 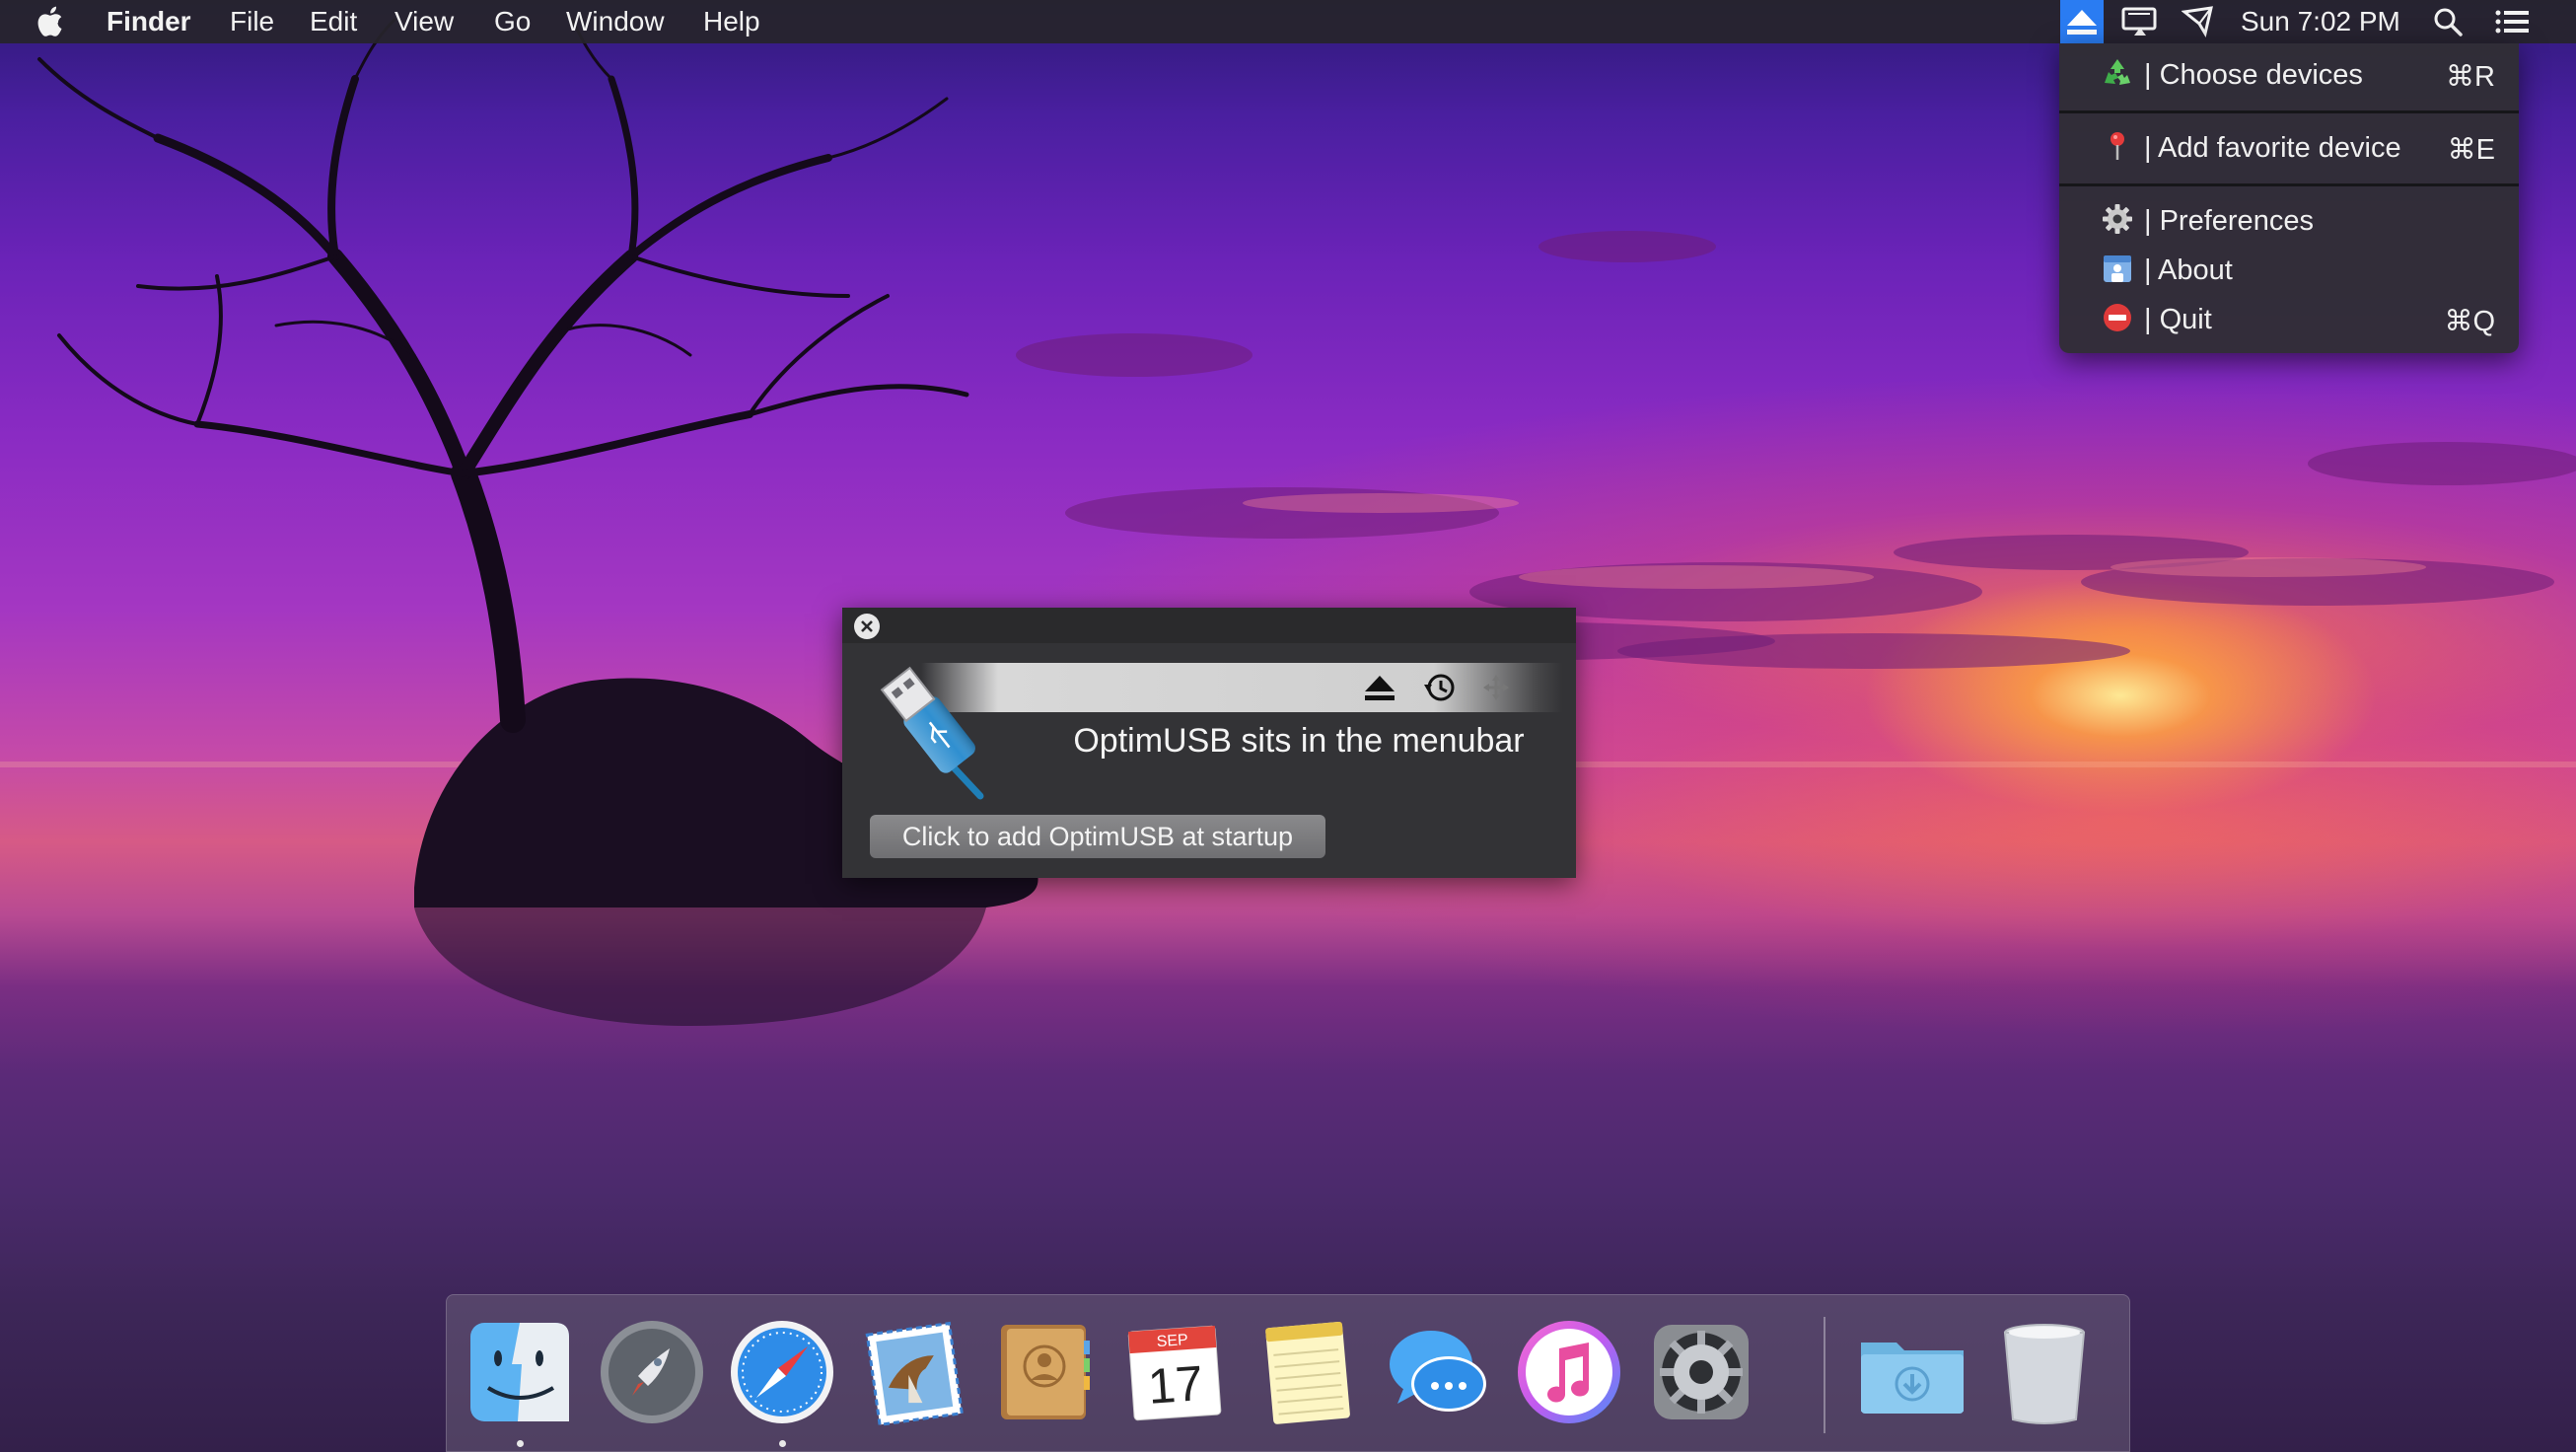 I want to click on usb-cable-icon, so click(x=937, y=727).